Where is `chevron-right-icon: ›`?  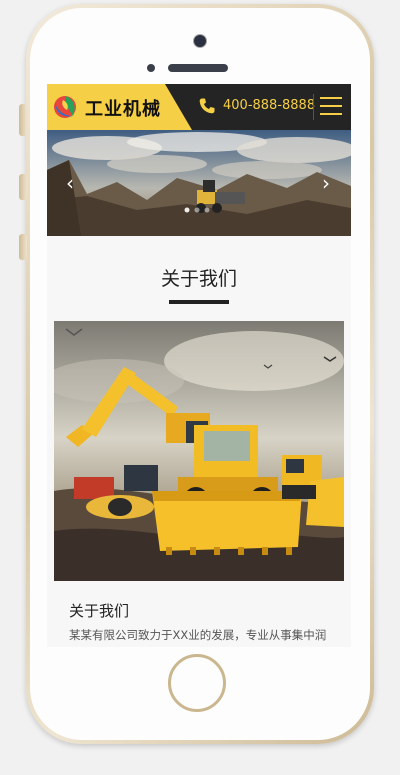 chevron-right-icon: › is located at coordinates (326, 183).